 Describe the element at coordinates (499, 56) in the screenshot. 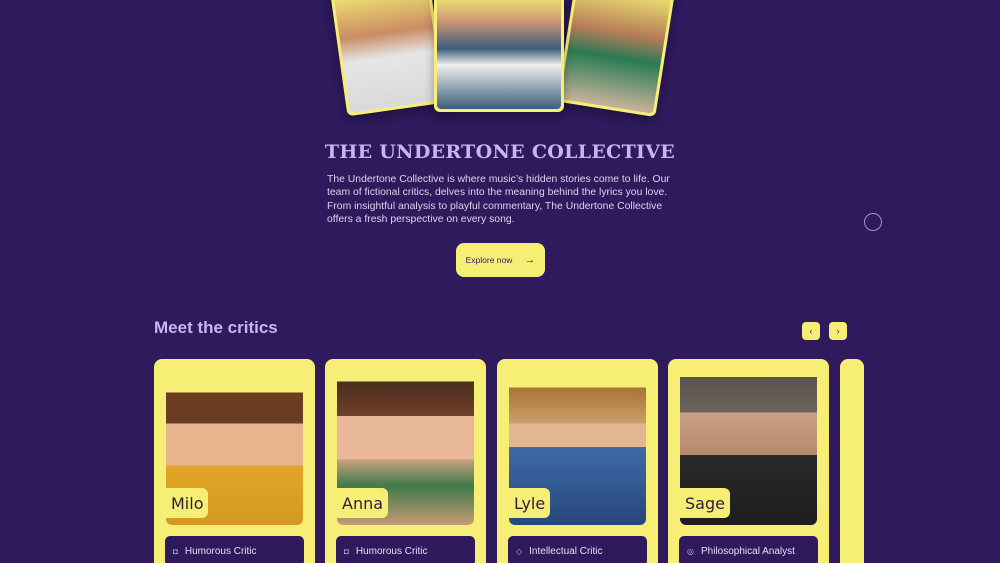

I see `hero-photo-center` at that location.